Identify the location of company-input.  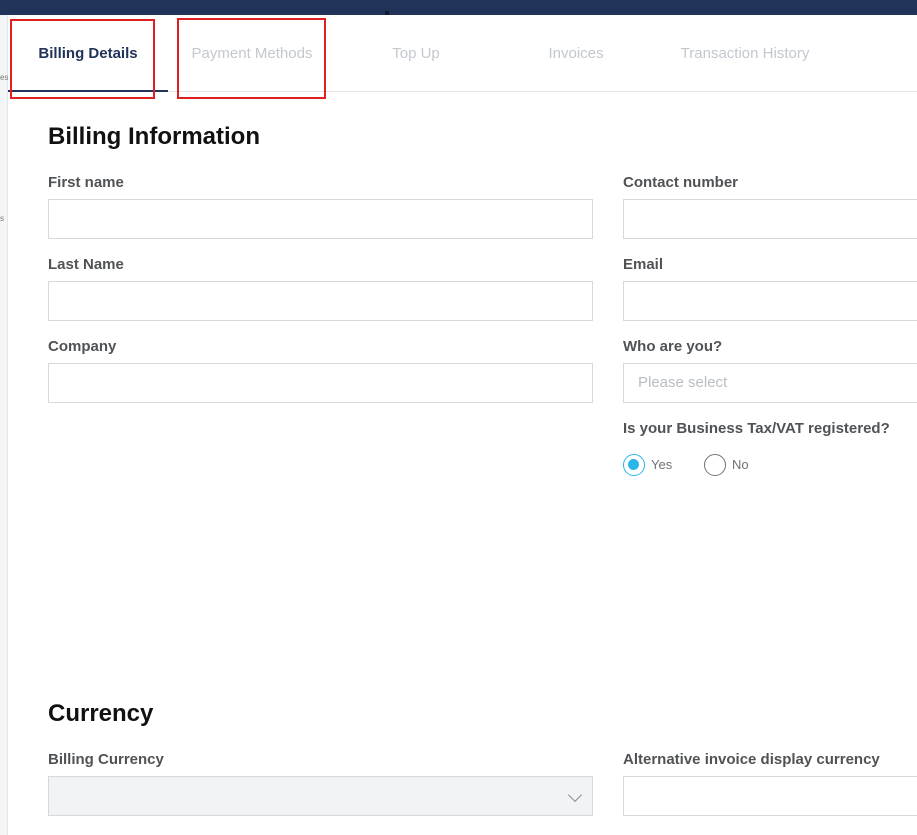
(320, 383).